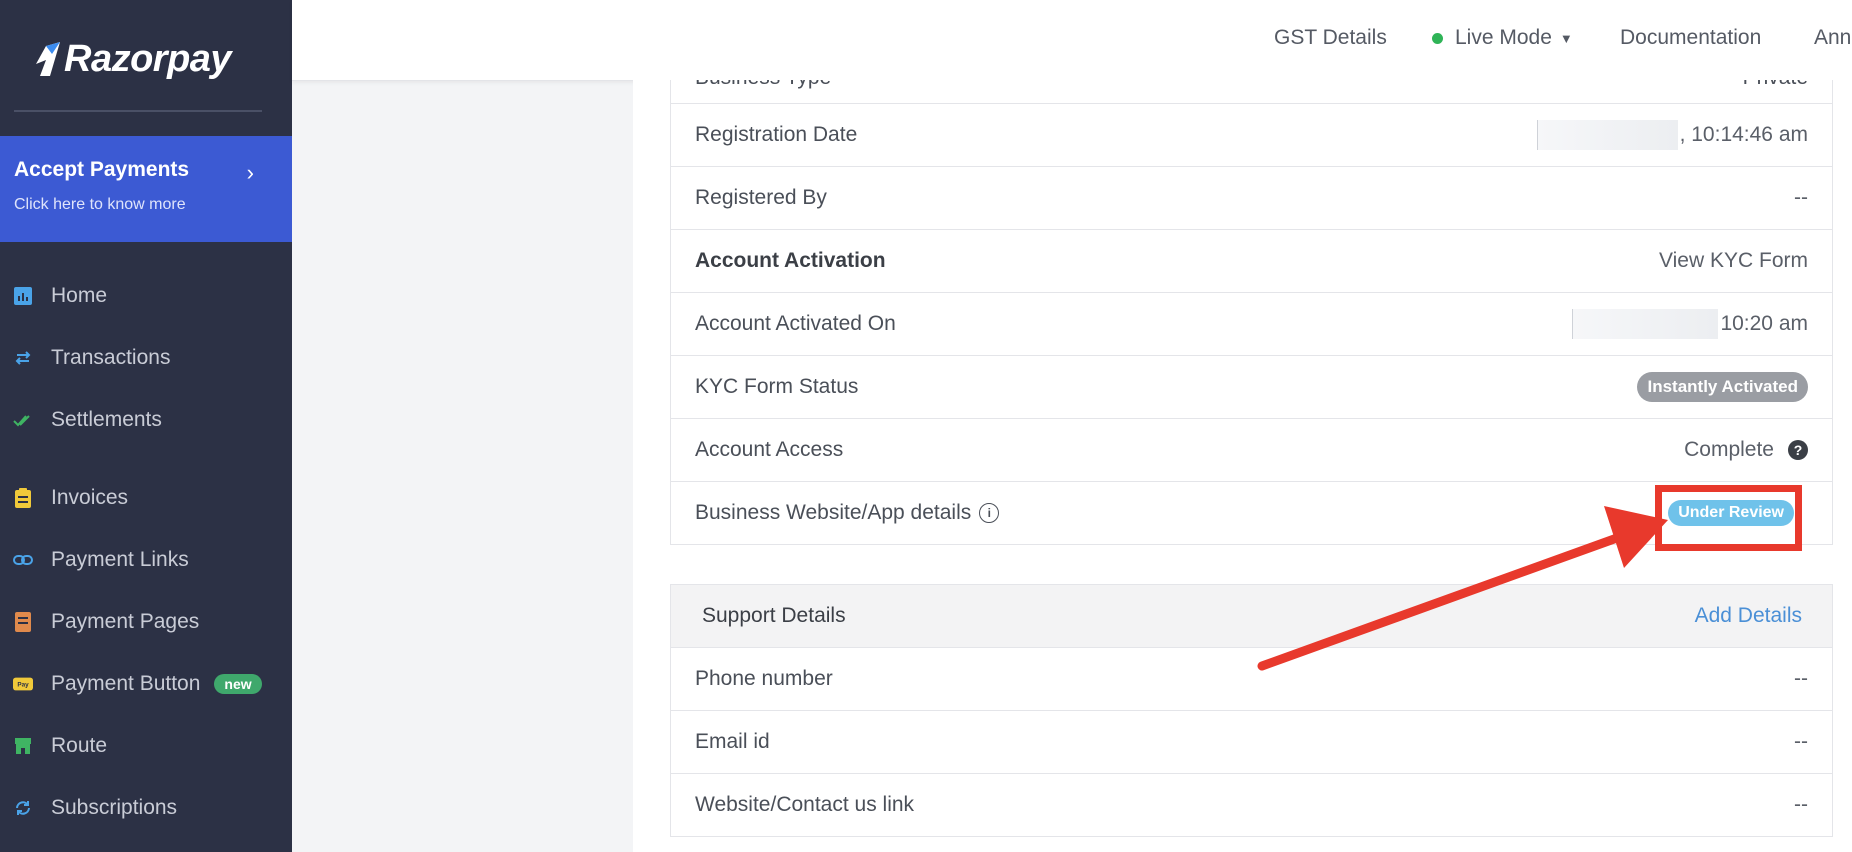 The image size is (1852, 852). What do you see at coordinates (102, 169) in the screenshot?
I see `promo-title: Accept Payments` at bounding box center [102, 169].